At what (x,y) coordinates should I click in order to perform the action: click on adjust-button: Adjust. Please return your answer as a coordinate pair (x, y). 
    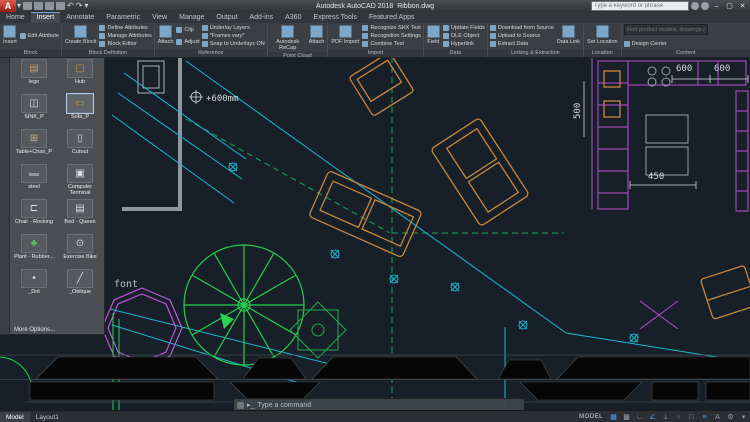
    Looking at the image, I should click on (188, 42).